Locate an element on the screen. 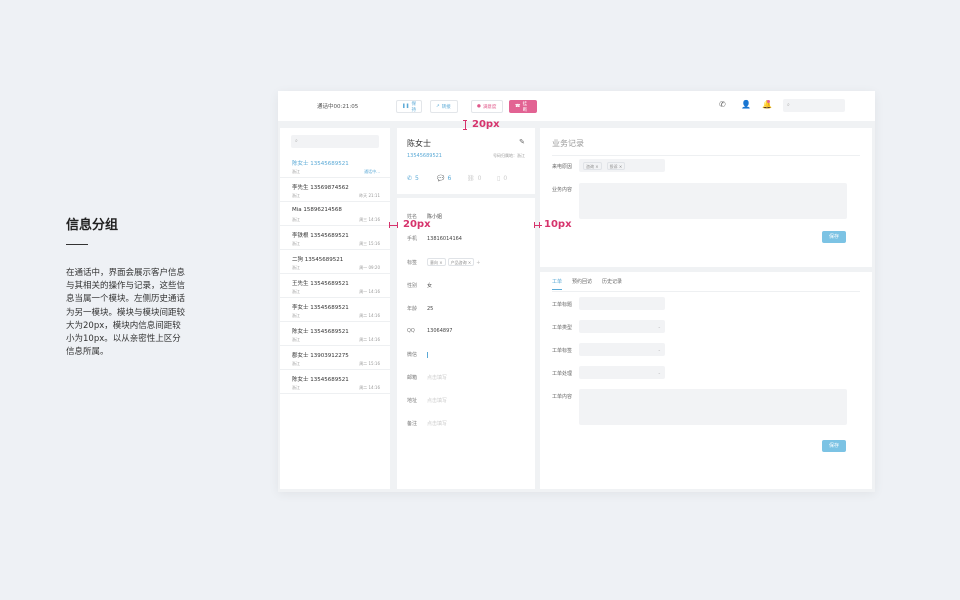 The width and height of the screenshot is (960, 600). hangup-button: ☎ 挂断 is located at coordinates (523, 106).